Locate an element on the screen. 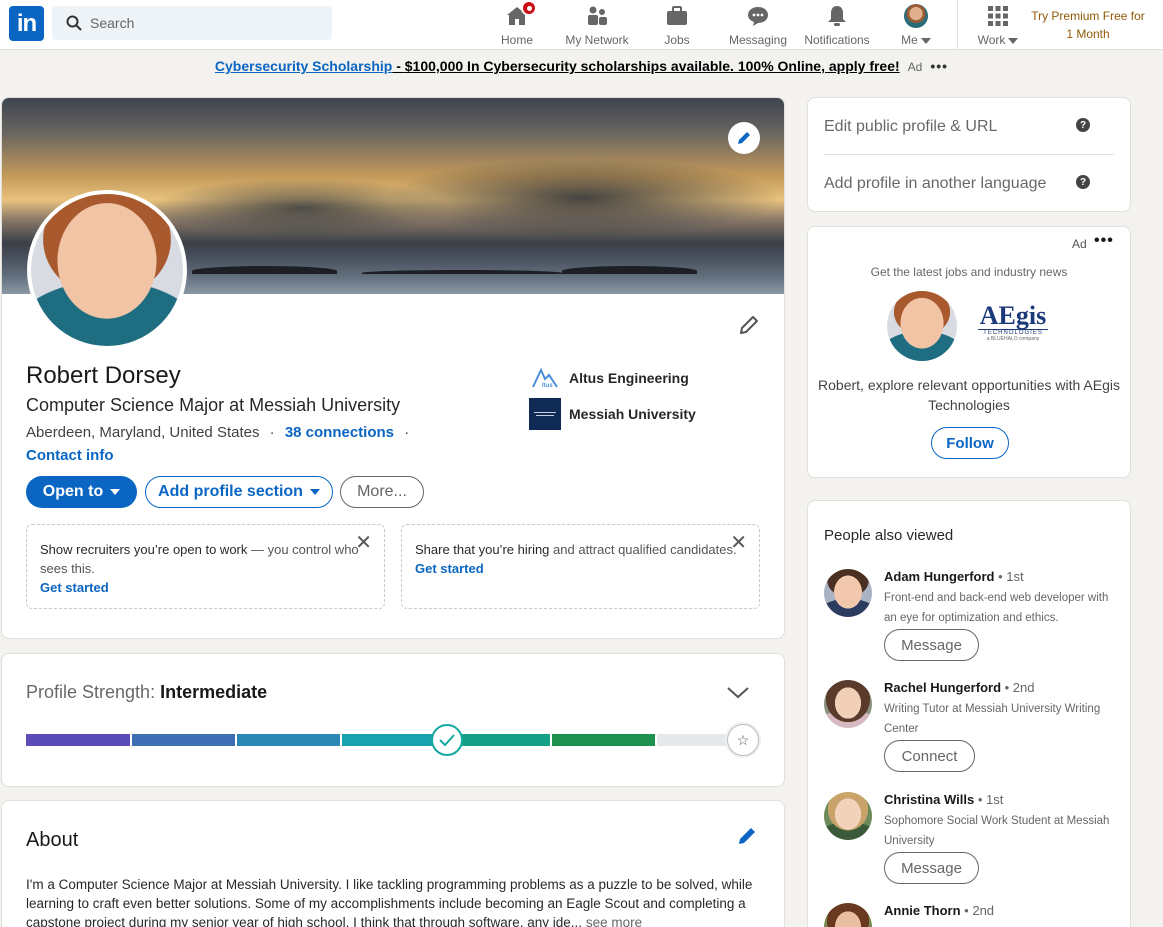 Image resolution: width=1163 pixels, height=927 pixels. star-icon: ☆ is located at coordinates (743, 740).